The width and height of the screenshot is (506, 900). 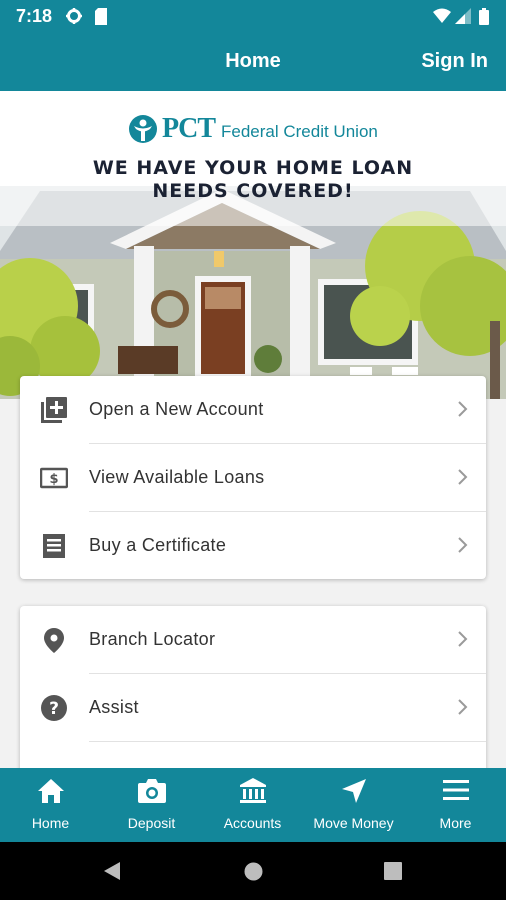 I want to click on bottom-navigation: Home Deposit Accounts Move Money More, so click(x=253, y=805).